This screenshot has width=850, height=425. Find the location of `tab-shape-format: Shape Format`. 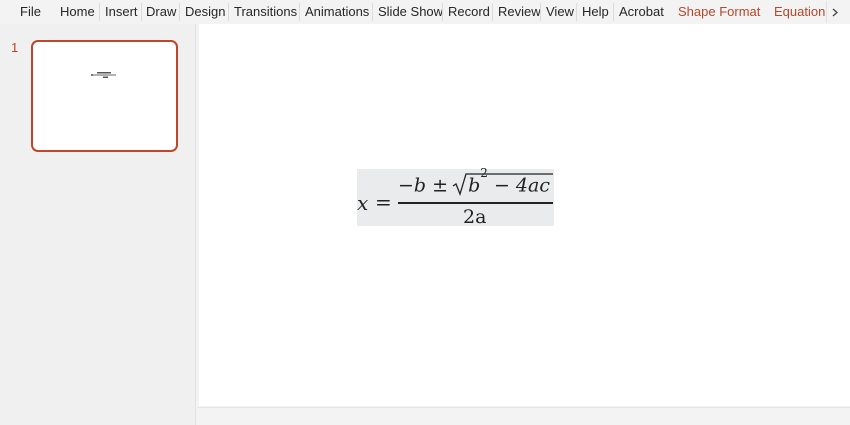

tab-shape-format: Shape Format is located at coordinates (719, 12).